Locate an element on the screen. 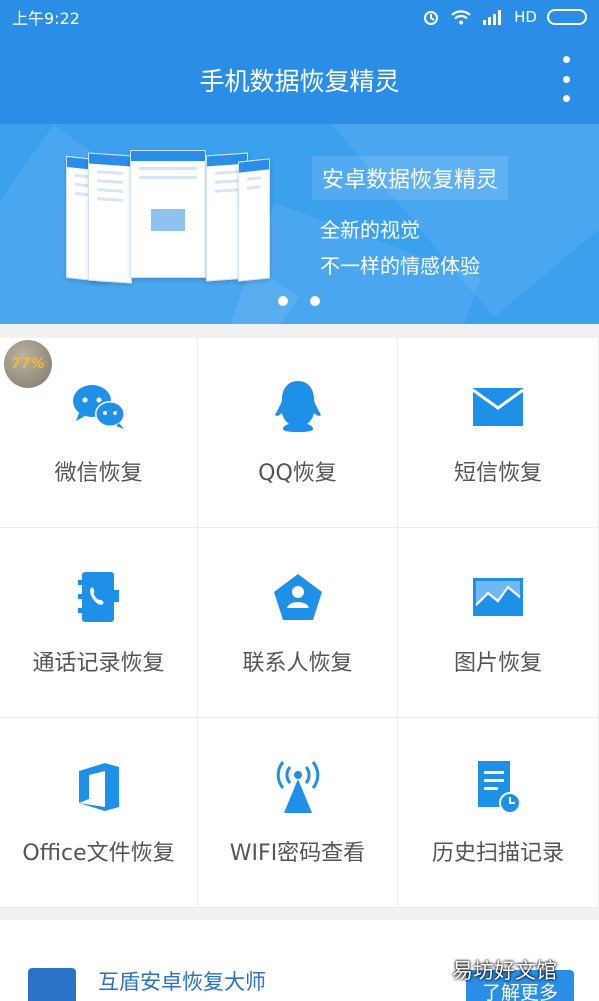  feature-label: 短信恢复 is located at coordinates (497, 473).